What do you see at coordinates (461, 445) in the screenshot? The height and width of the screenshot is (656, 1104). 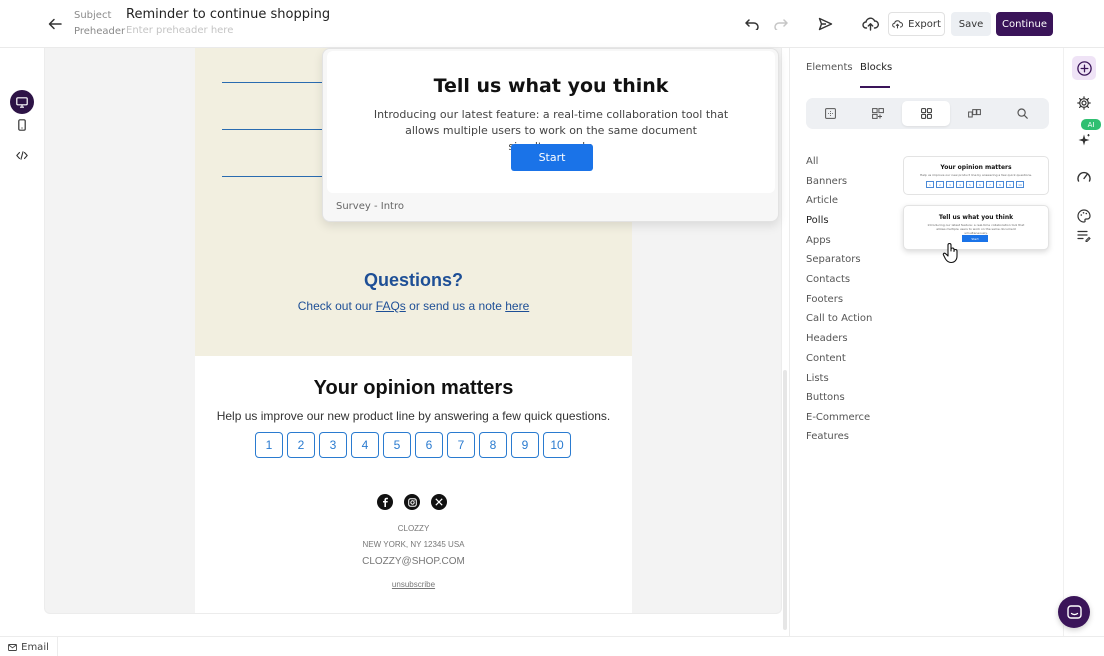 I see `rating-button-7: 7` at bounding box center [461, 445].